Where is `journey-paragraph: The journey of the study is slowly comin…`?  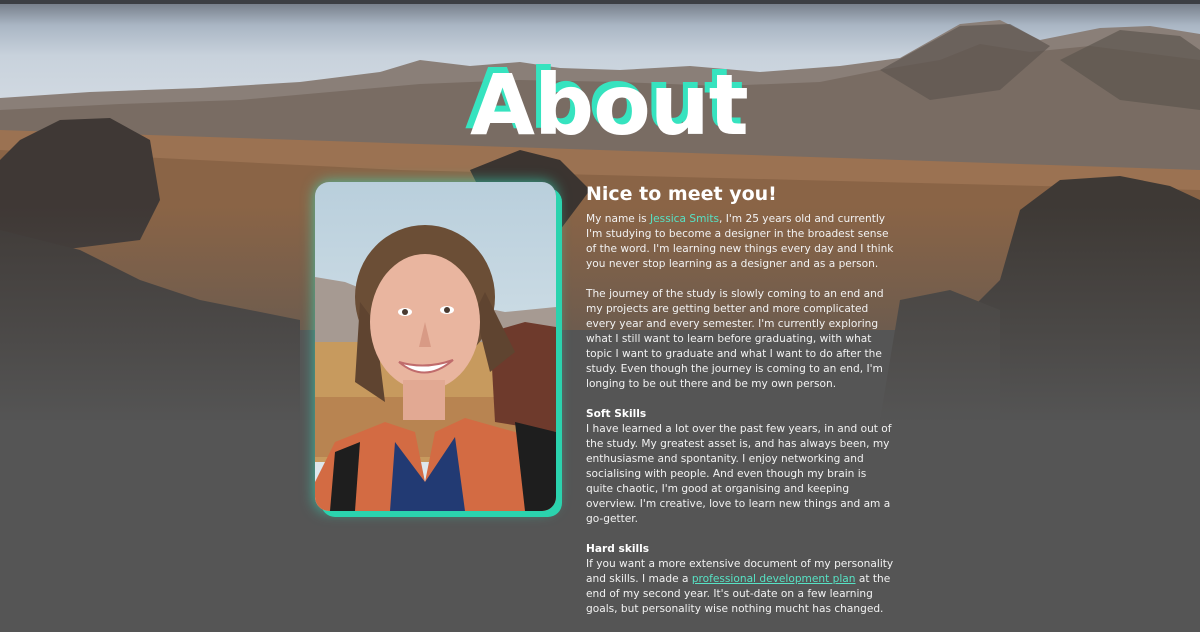 journey-paragraph: The journey of the study is slowly comin… is located at coordinates (735, 339).